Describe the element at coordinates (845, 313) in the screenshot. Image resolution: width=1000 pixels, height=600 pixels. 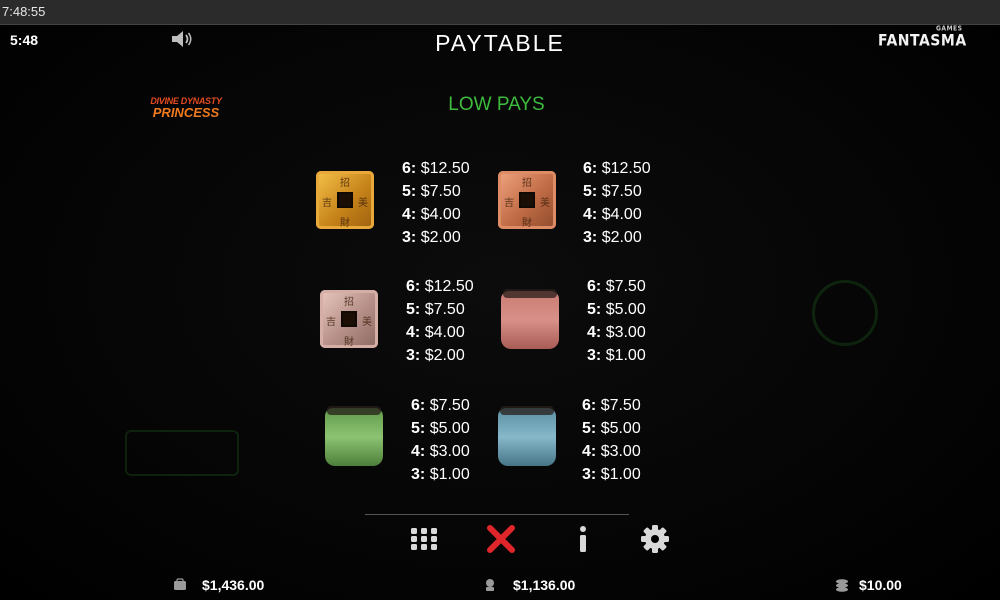
I see `background-spin-button` at that location.